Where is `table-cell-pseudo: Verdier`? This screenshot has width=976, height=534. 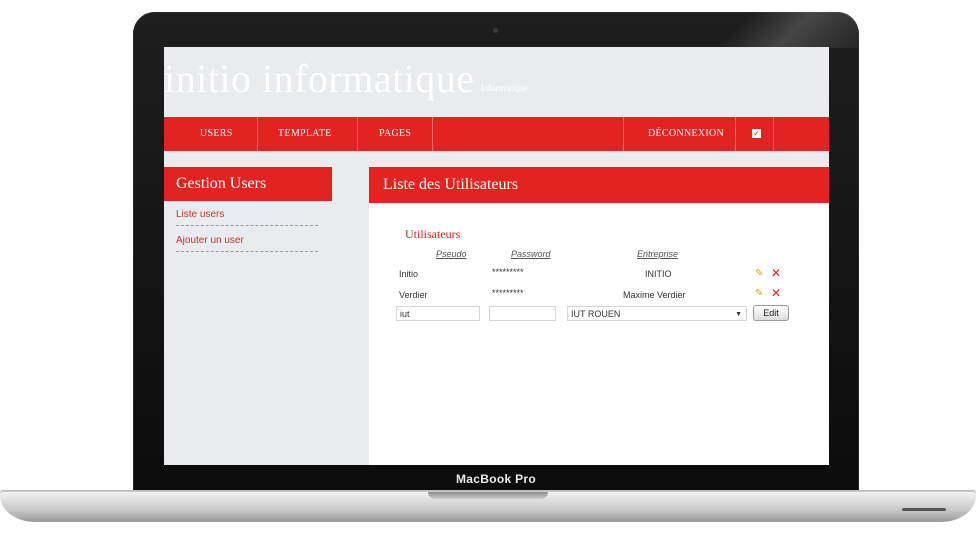
table-cell-pseudo: Verdier is located at coordinates (413, 295).